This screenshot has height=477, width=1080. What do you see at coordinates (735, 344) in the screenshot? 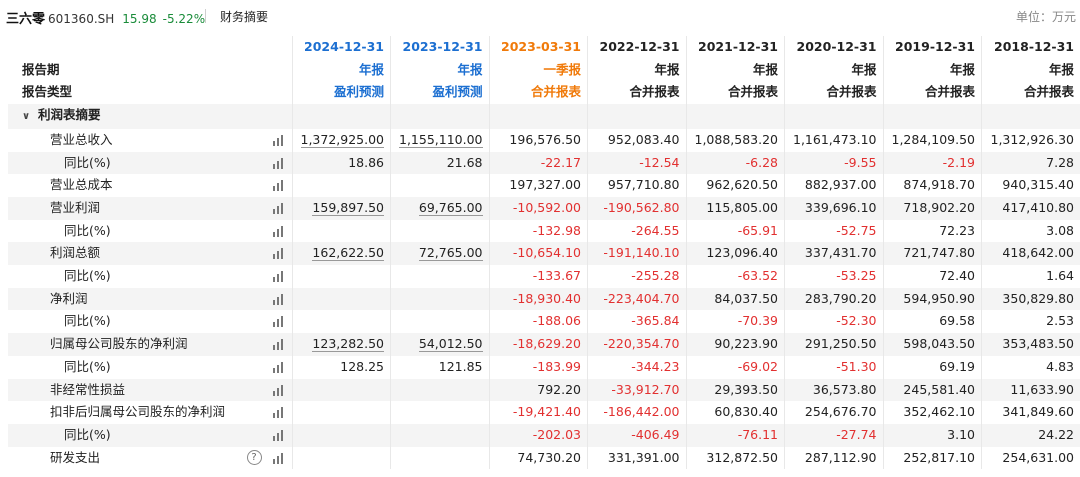
I see `value-cell: 90,223.90` at bounding box center [735, 344].